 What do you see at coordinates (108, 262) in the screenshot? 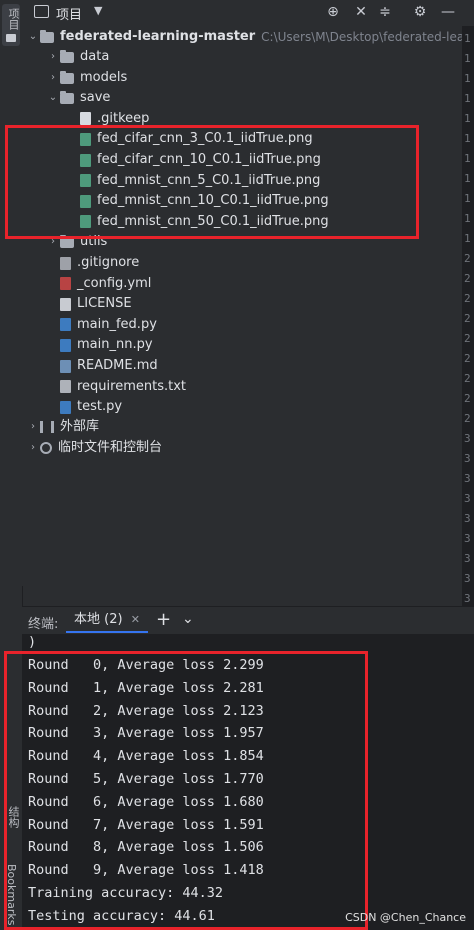
I see `tree-item-label: .gitignore` at bounding box center [108, 262].